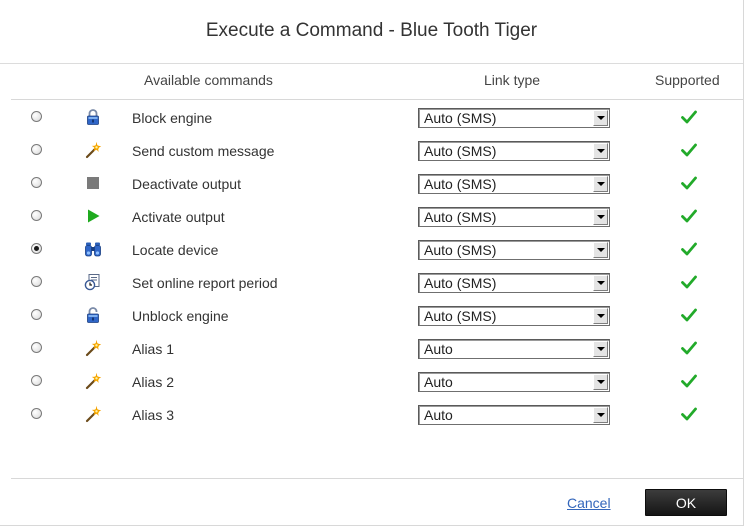  I want to click on command-row-deactivate-output: Deactivate output Auto (SMS), so click(371, 184).